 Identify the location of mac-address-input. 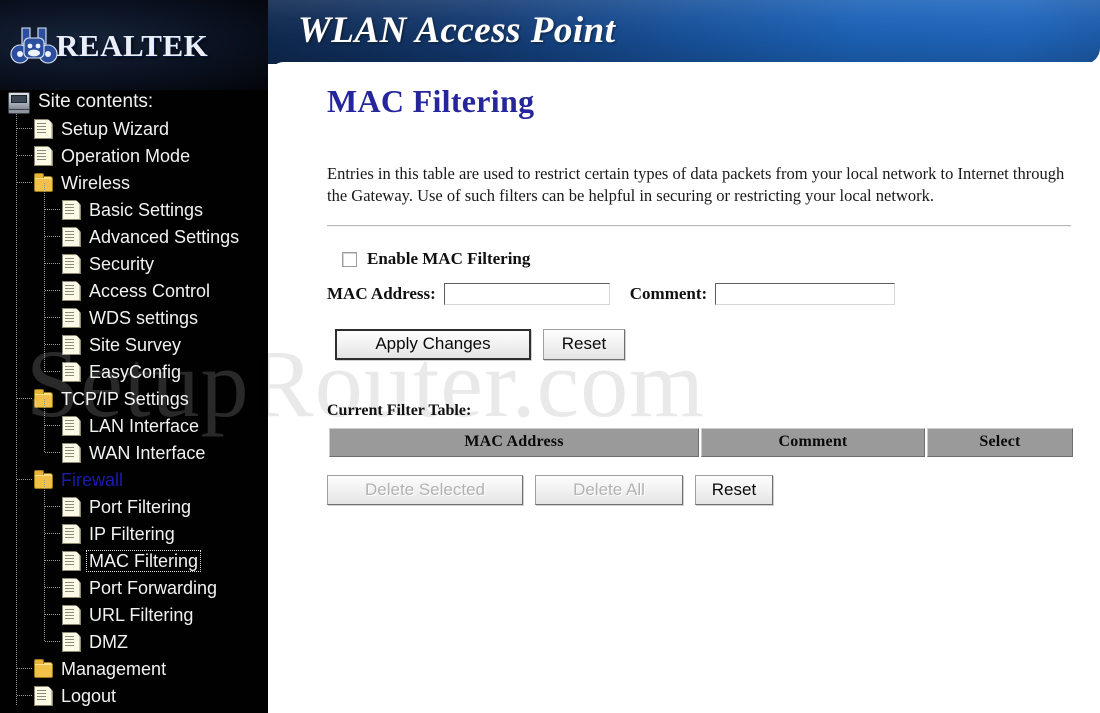
(526, 294).